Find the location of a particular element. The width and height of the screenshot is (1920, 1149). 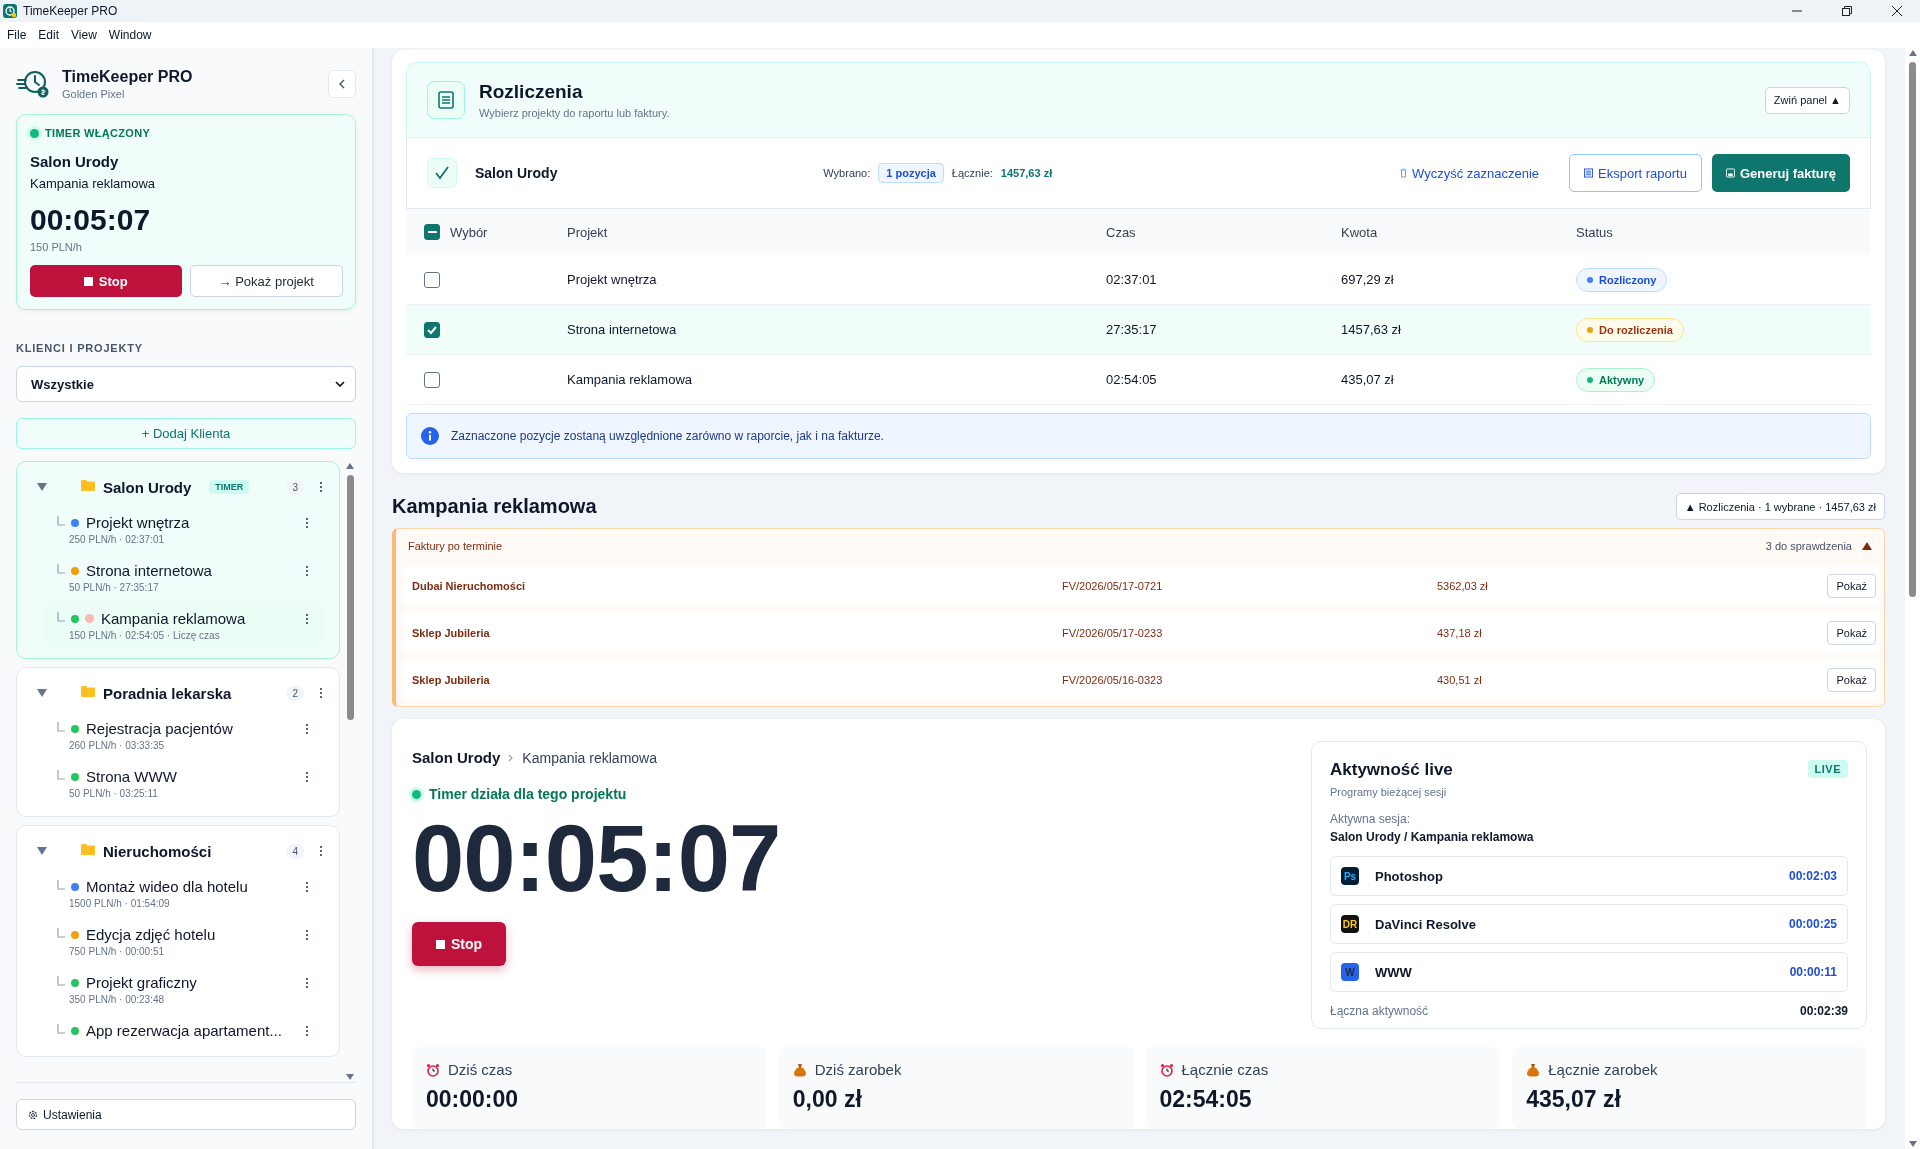

column-header: Kwota is located at coordinates (1360, 232).